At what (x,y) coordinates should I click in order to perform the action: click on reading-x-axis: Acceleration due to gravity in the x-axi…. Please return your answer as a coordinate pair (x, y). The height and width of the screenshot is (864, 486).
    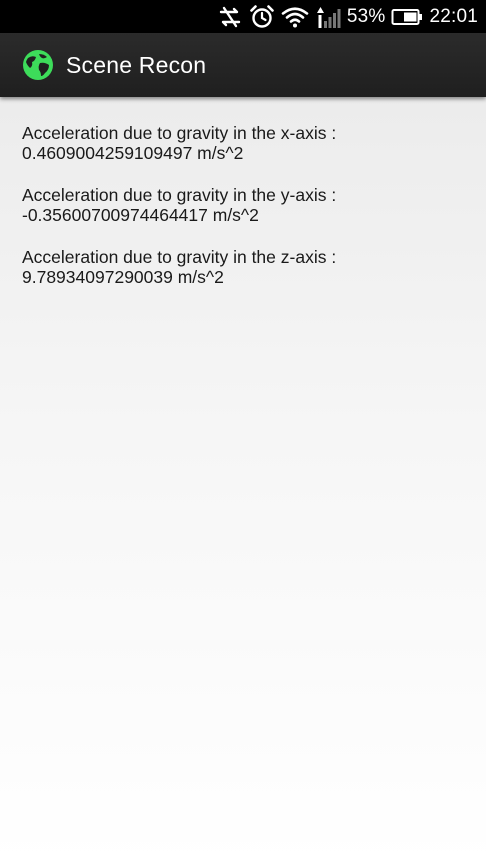
    Looking at the image, I should click on (242, 143).